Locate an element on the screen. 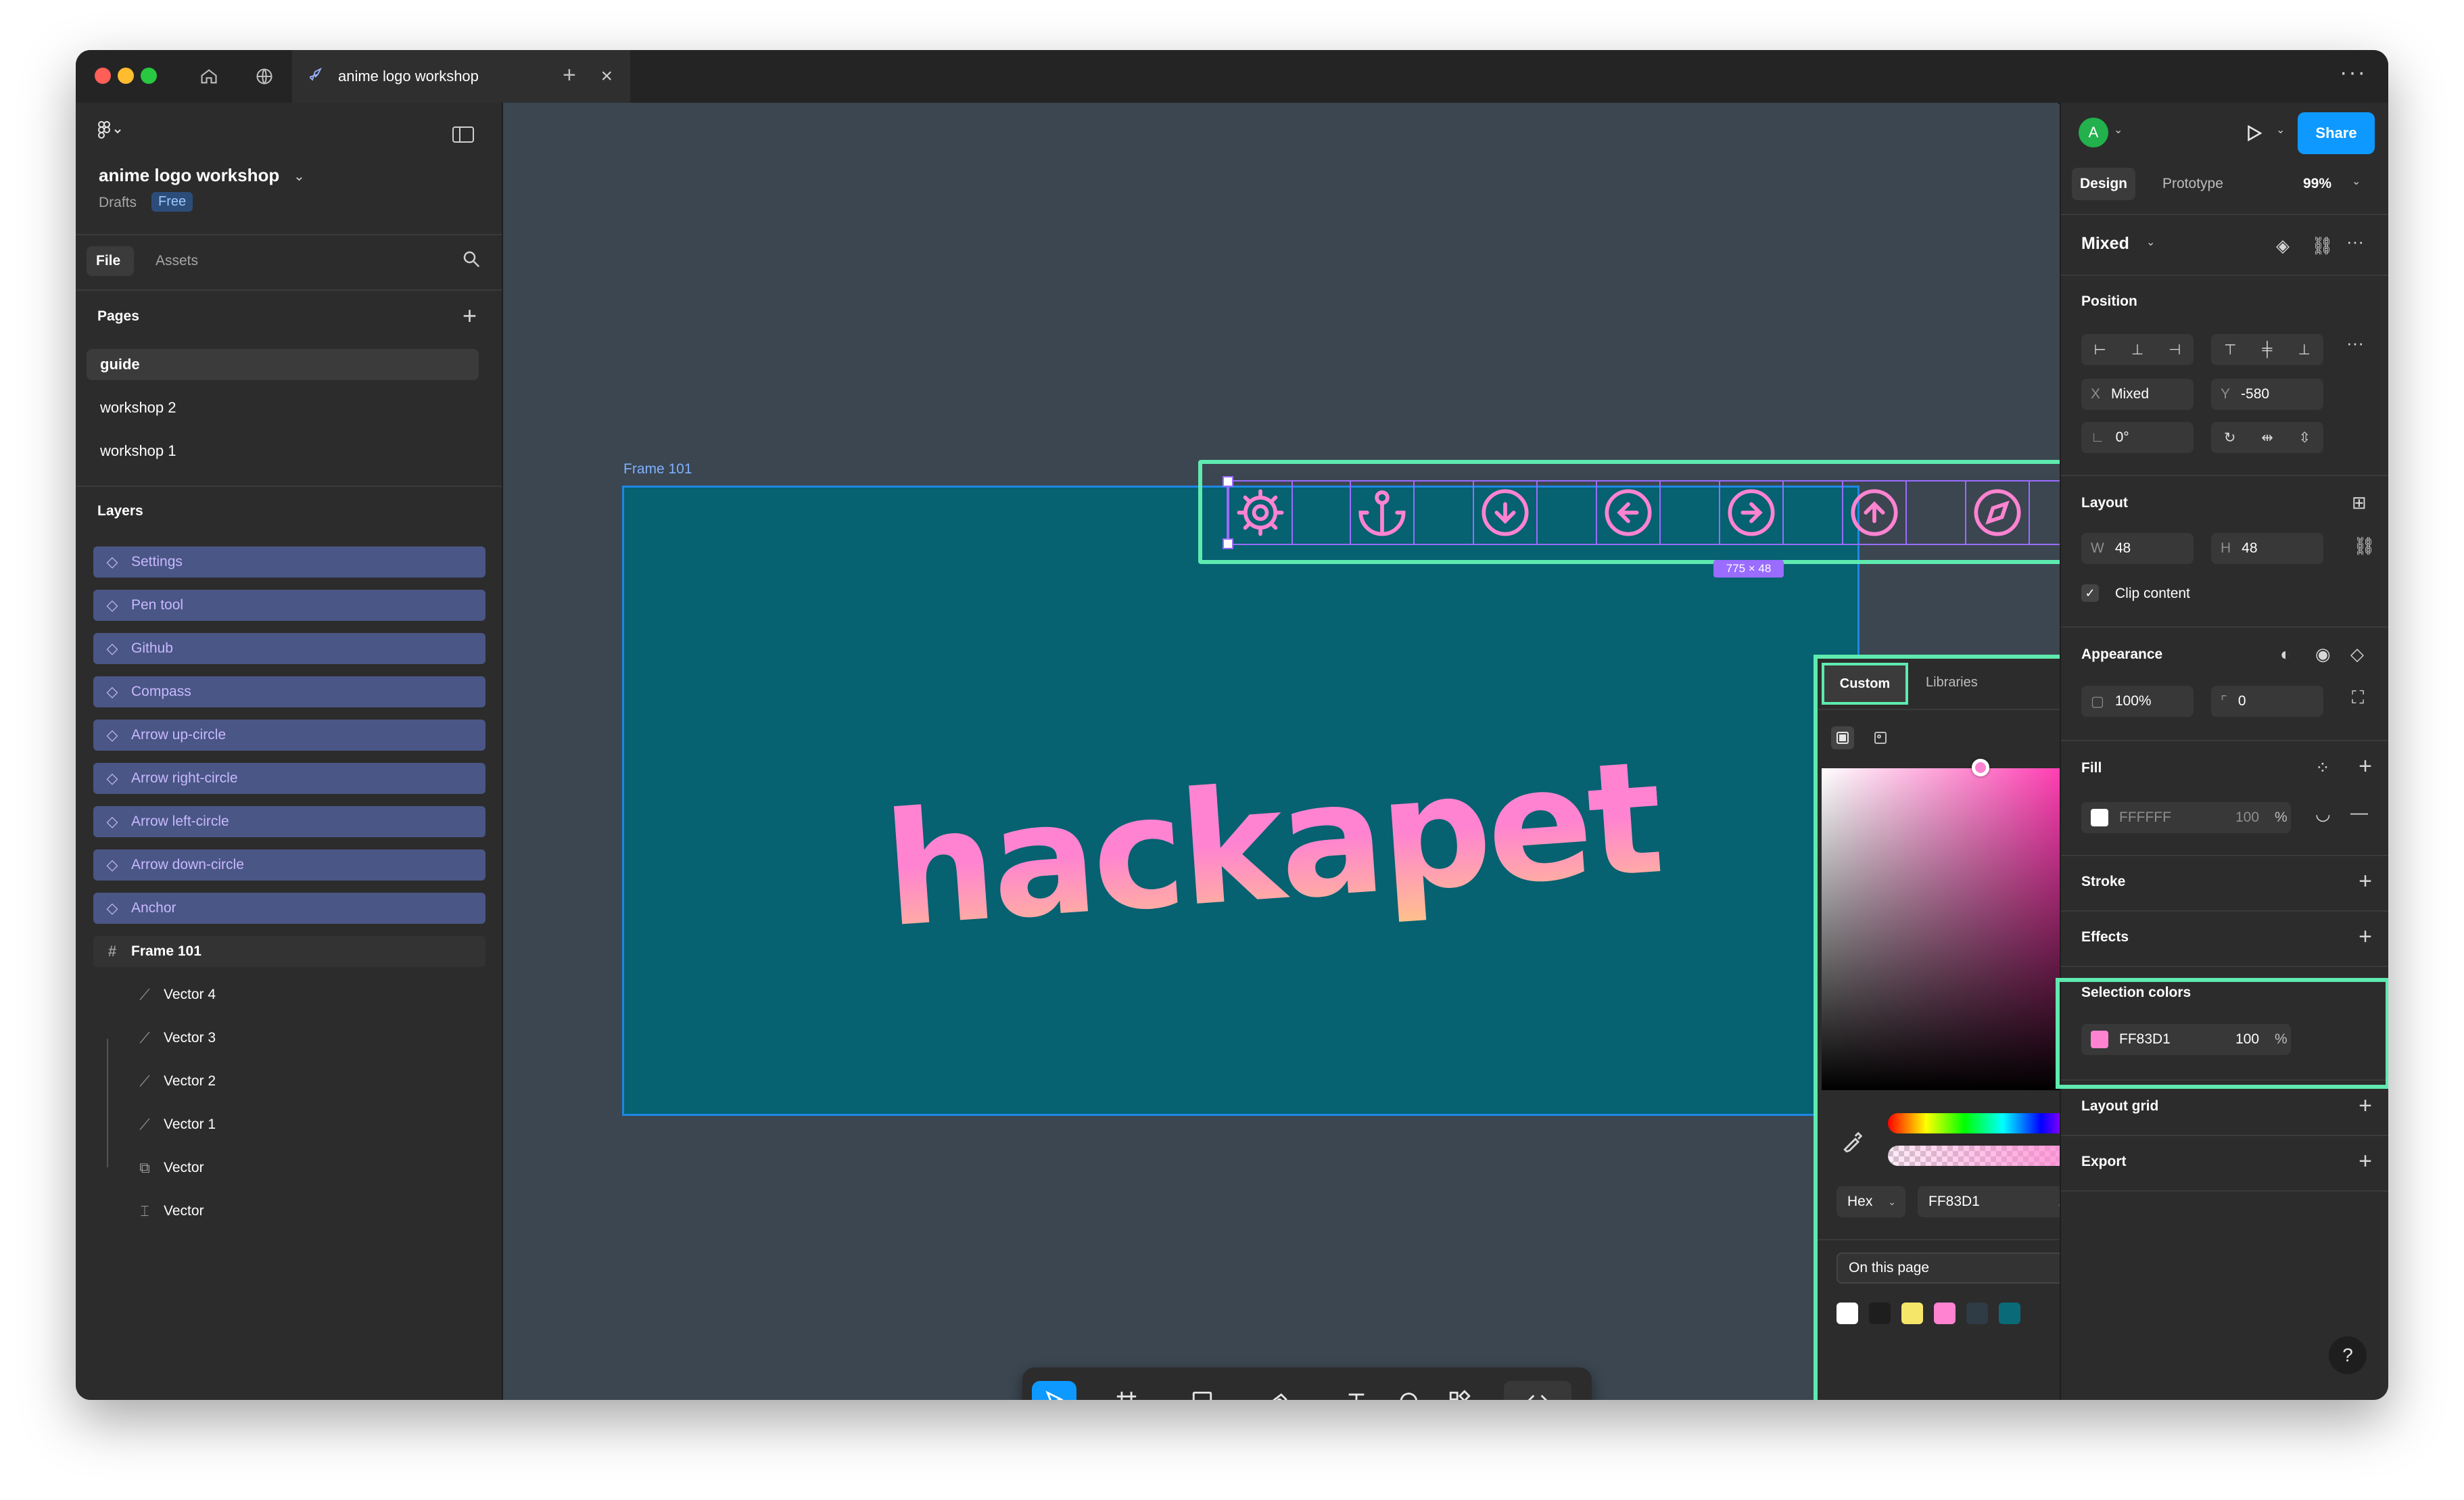 The height and width of the screenshot is (1500, 2464). rectangle-tool-chevron-icon: ⌄ is located at coordinates (1232, 1390).